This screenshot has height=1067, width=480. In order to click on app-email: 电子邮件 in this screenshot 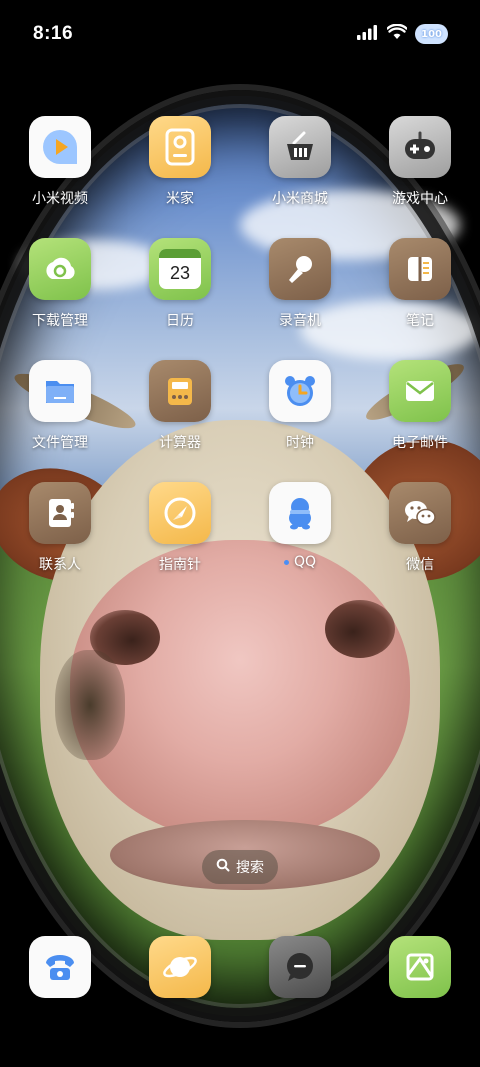, I will do `click(420, 421)`.